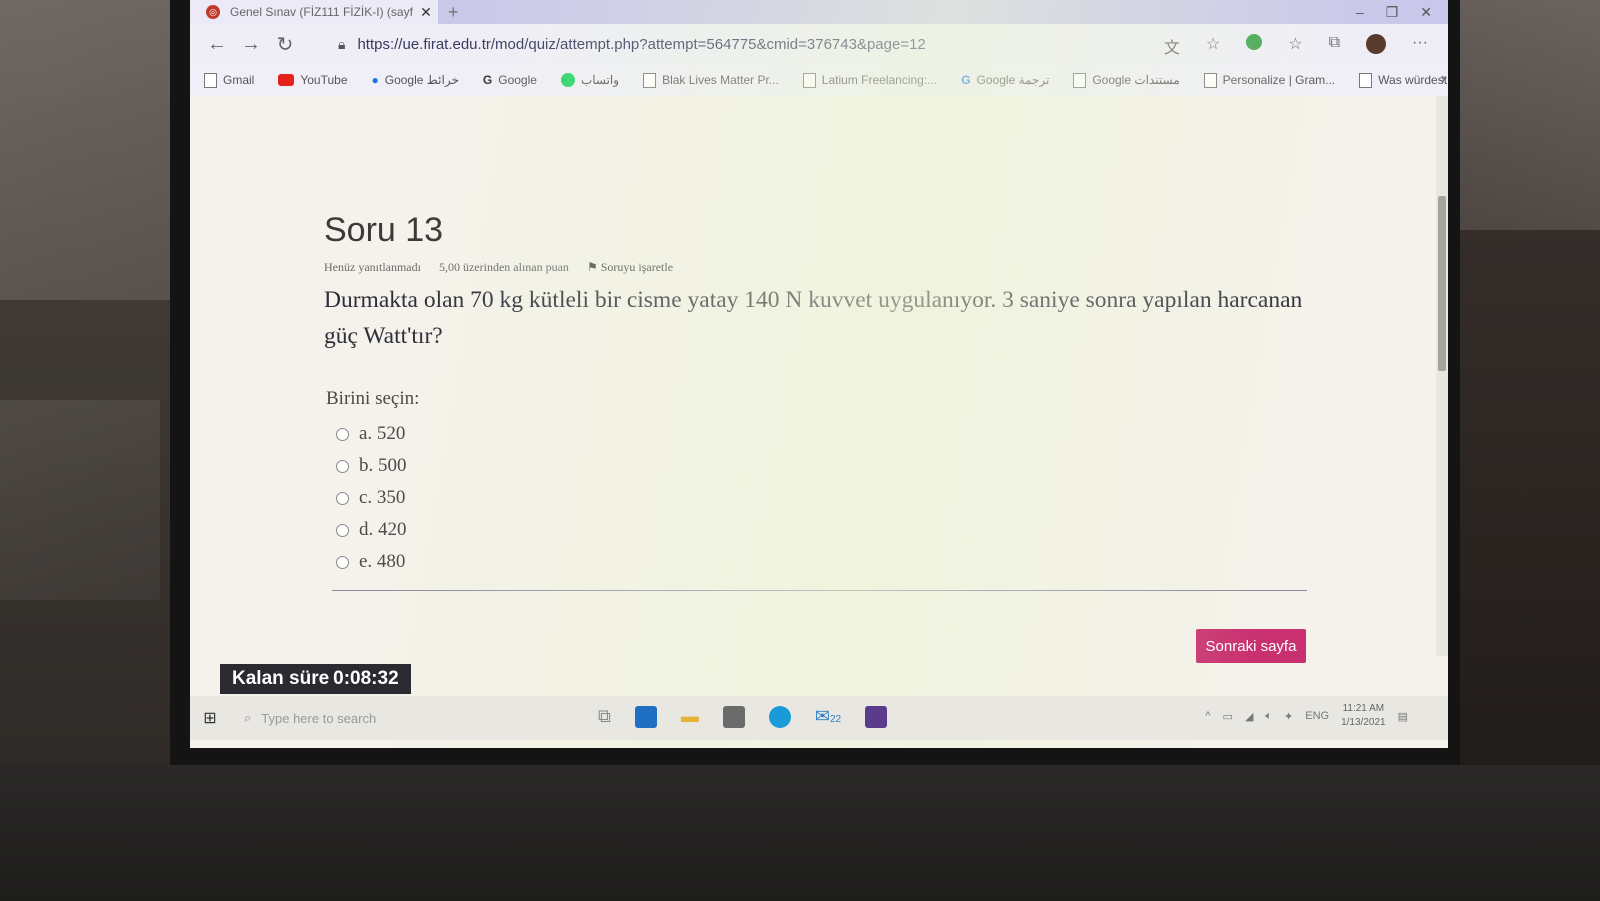  Describe the element at coordinates (372, 267) in the screenshot. I see `question-status: Henüz yanıtlanmadı` at that location.